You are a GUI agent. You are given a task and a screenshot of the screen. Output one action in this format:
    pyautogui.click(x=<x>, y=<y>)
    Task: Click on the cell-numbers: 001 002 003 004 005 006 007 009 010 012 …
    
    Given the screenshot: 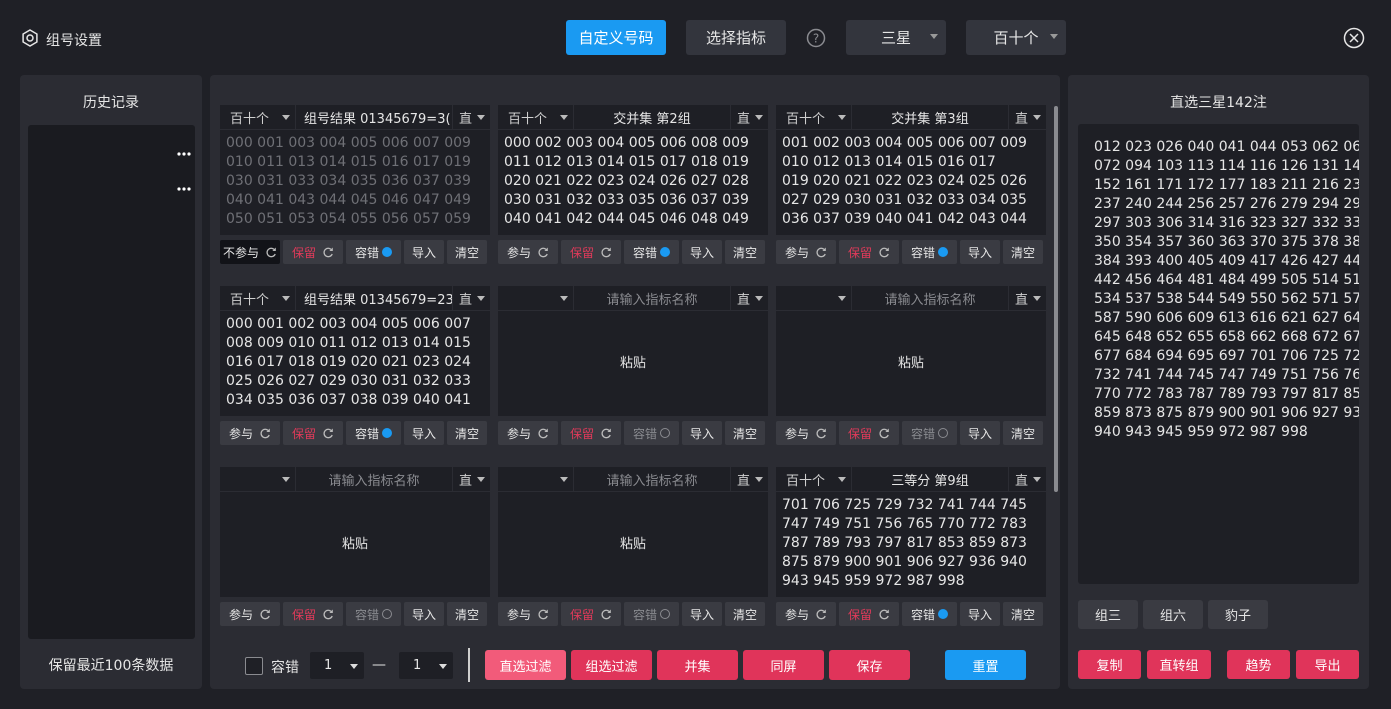 What is the action you would take?
    pyautogui.click(x=911, y=182)
    